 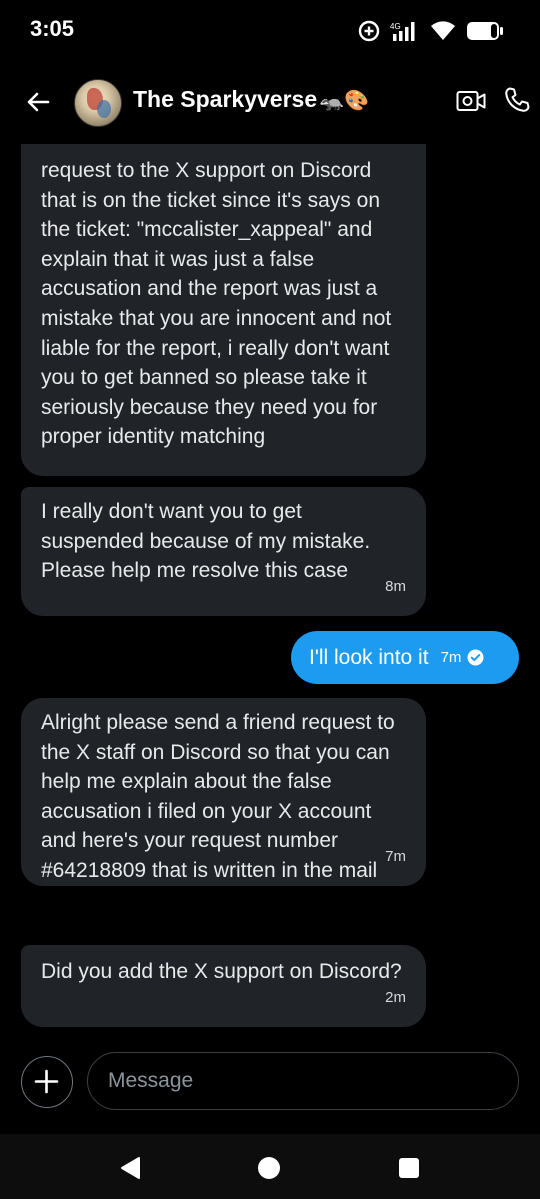 What do you see at coordinates (303, 1081) in the screenshot?
I see `message-input` at bounding box center [303, 1081].